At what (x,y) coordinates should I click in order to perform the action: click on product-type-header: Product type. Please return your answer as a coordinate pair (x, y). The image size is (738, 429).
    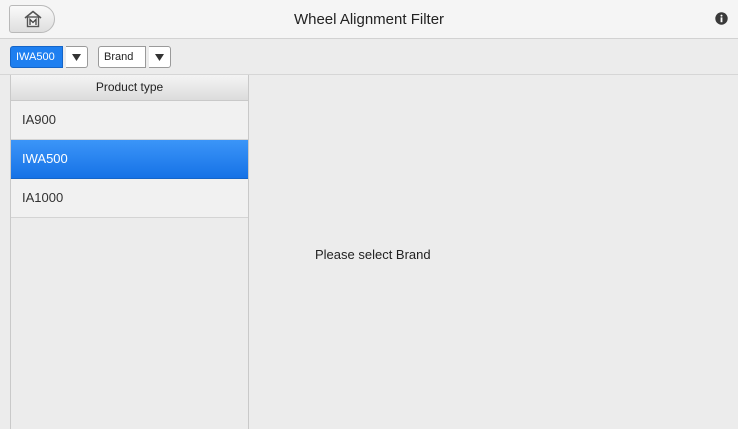
    Looking at the image, I should click on (129, 88).